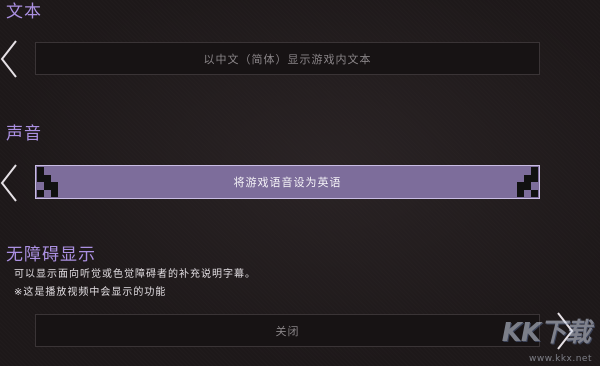 This screenshot has height=366, width=600. What do you see at coordinates (51, 255) in the screenshot?
I see `accessibility-section-title: 无障碍显示` at bounding box center [51, 255].